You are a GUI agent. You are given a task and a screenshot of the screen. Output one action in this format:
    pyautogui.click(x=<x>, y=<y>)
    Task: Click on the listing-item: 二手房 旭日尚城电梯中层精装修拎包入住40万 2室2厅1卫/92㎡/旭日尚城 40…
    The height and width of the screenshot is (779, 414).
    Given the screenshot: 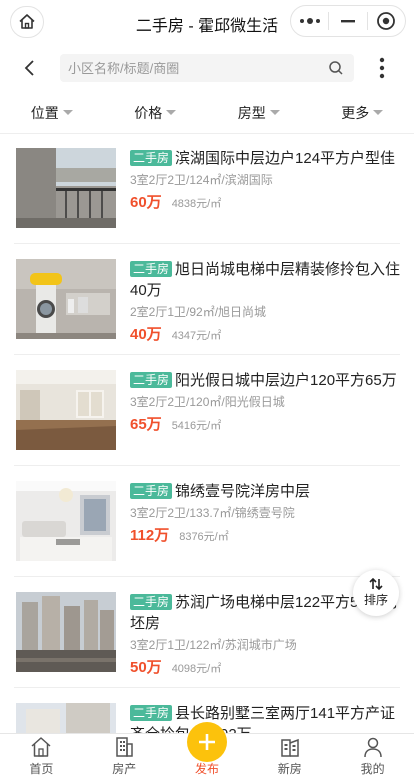 What is the action you would take?
    pyautogui.click(x=207, y=300)
    